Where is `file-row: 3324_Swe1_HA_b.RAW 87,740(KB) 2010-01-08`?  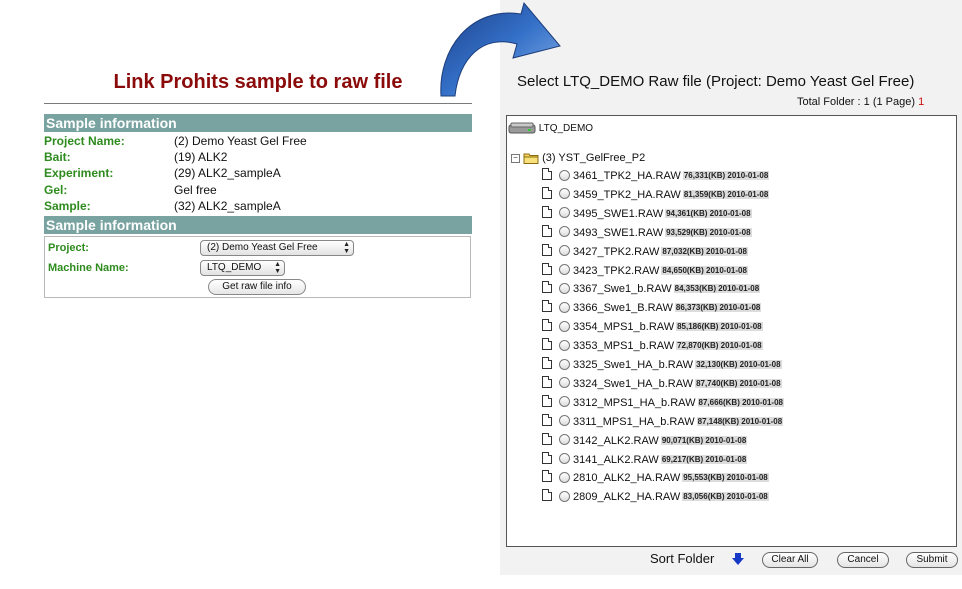 file-row: 3324_Swe1_HA_b.RAW 87,740(KB) 2010-01-08 is located at coordinates (662, 384).